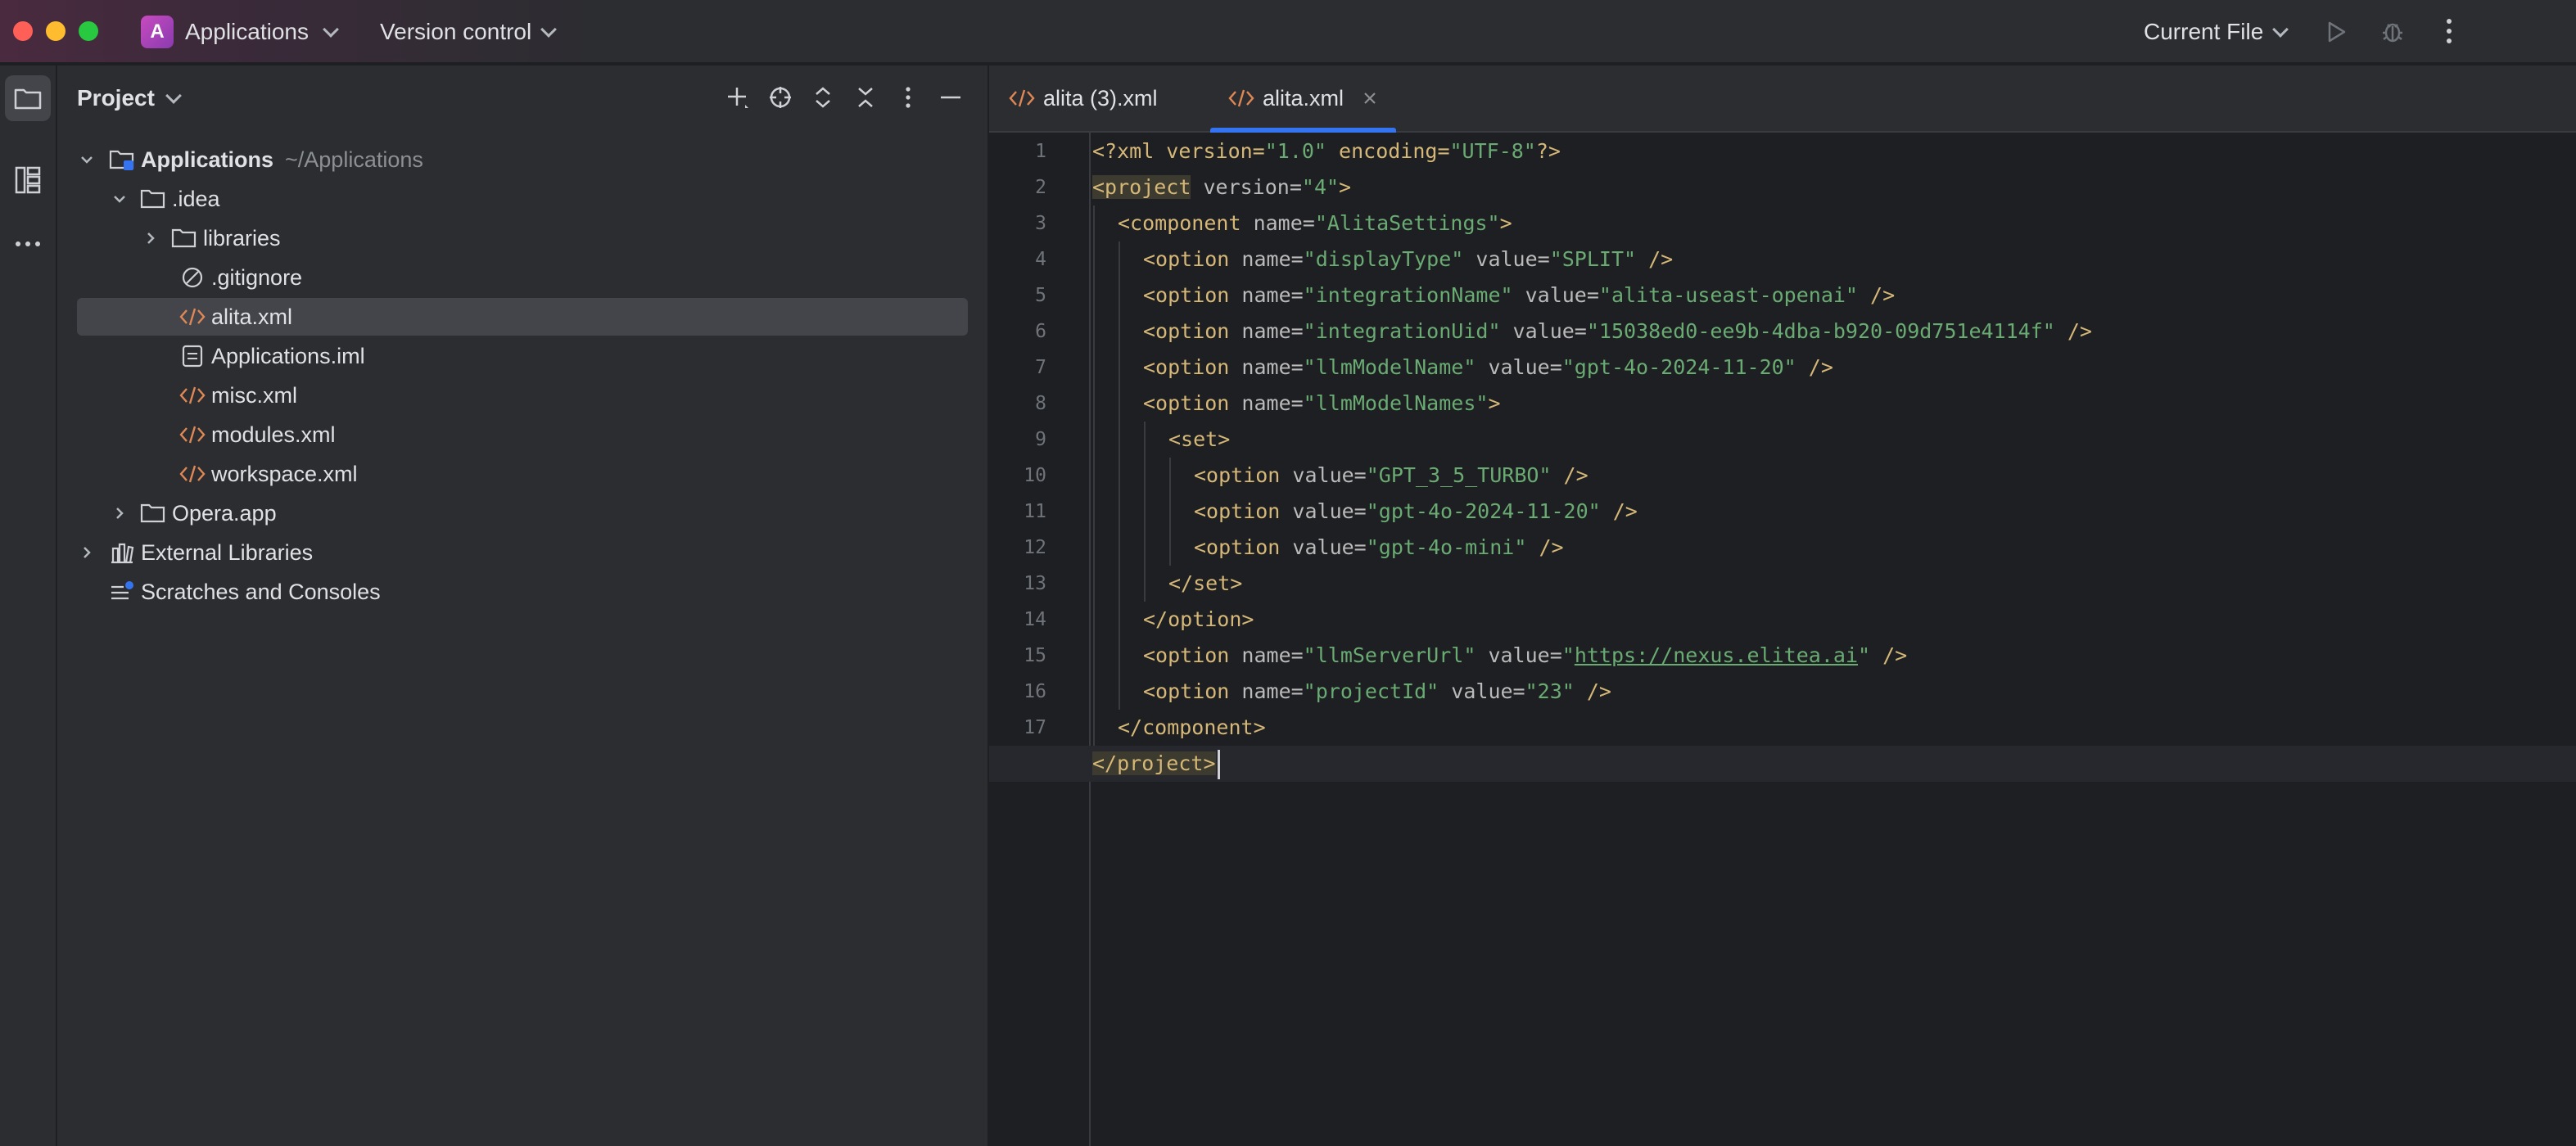 The width and height of the screenshot is (2576, 1146). What do you see at coordinates (1040, 440) in the screenshot?
I see `line-number: 9` at bounding box center [1040, 440].